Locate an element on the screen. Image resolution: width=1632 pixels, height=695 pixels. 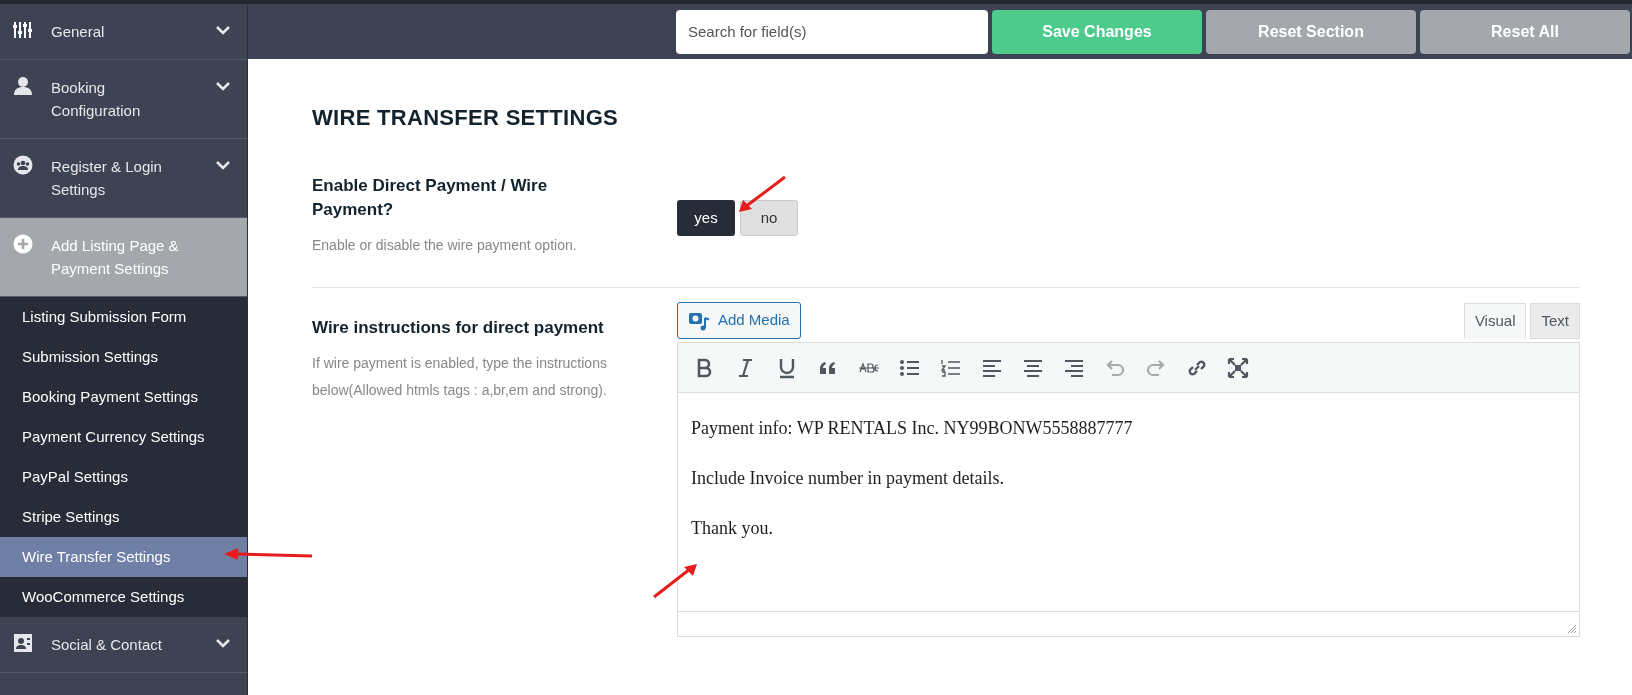
editor-paragraph: Payment info: WP RENTALS Inc. NY99BONW5558887777 is located at coordinates (912, 428).